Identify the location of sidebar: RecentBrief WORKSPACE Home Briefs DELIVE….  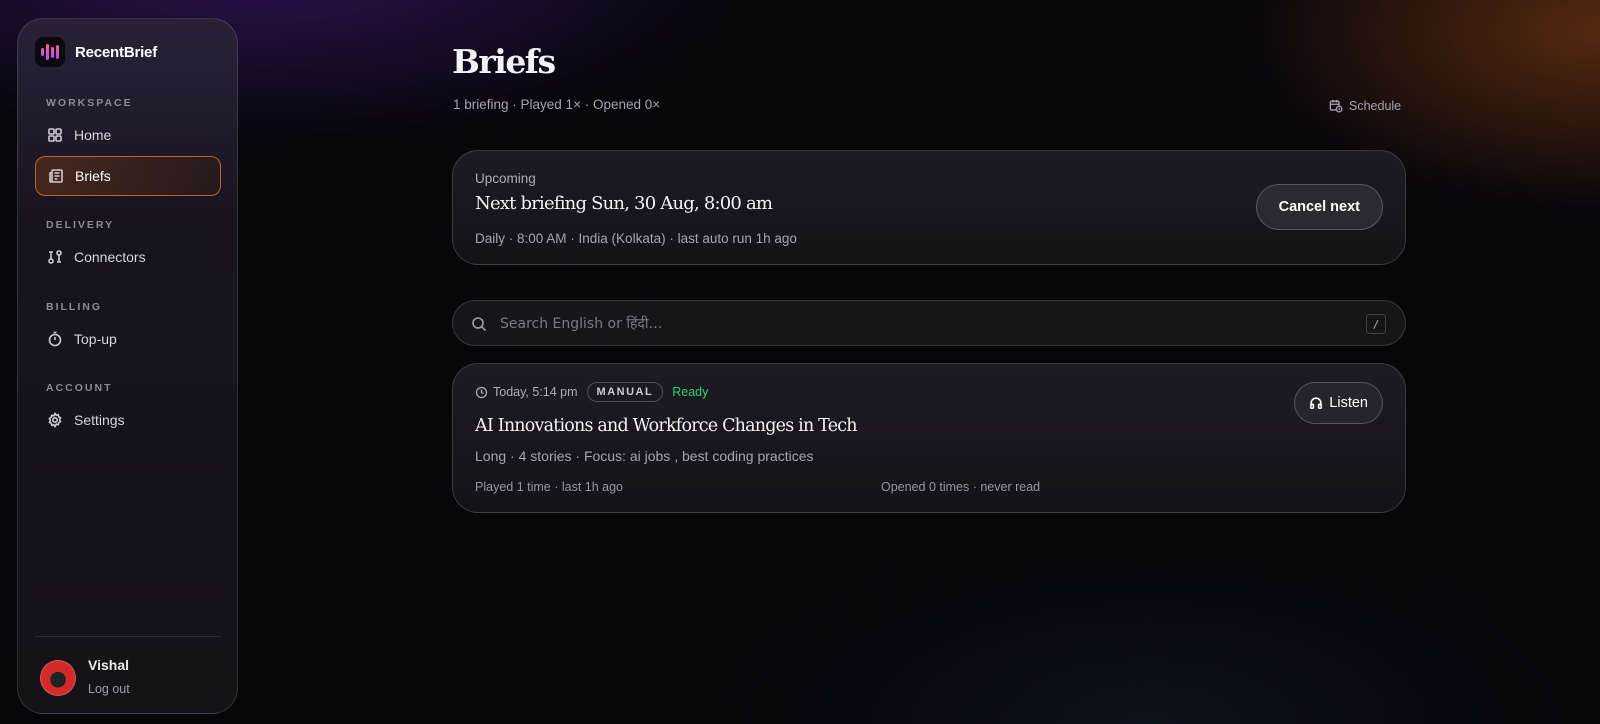
(127, 366).